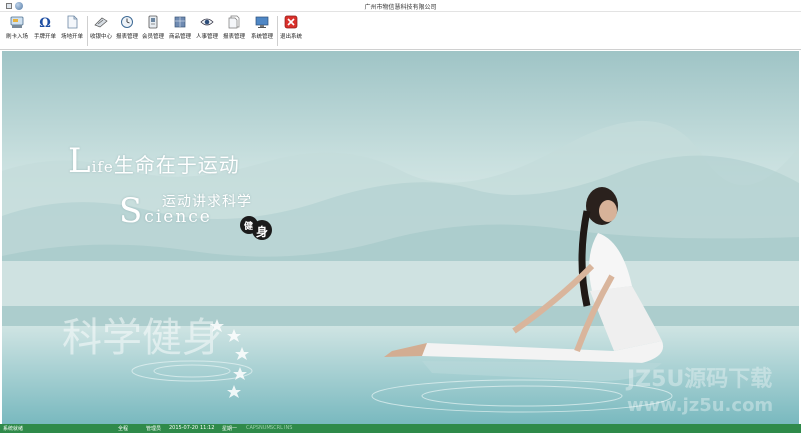 This screenshot has height=433, width=801. Describe the element at coordinates (261, 37) in the screenshot. I see `system-manage-label: 系统管理` at that location.